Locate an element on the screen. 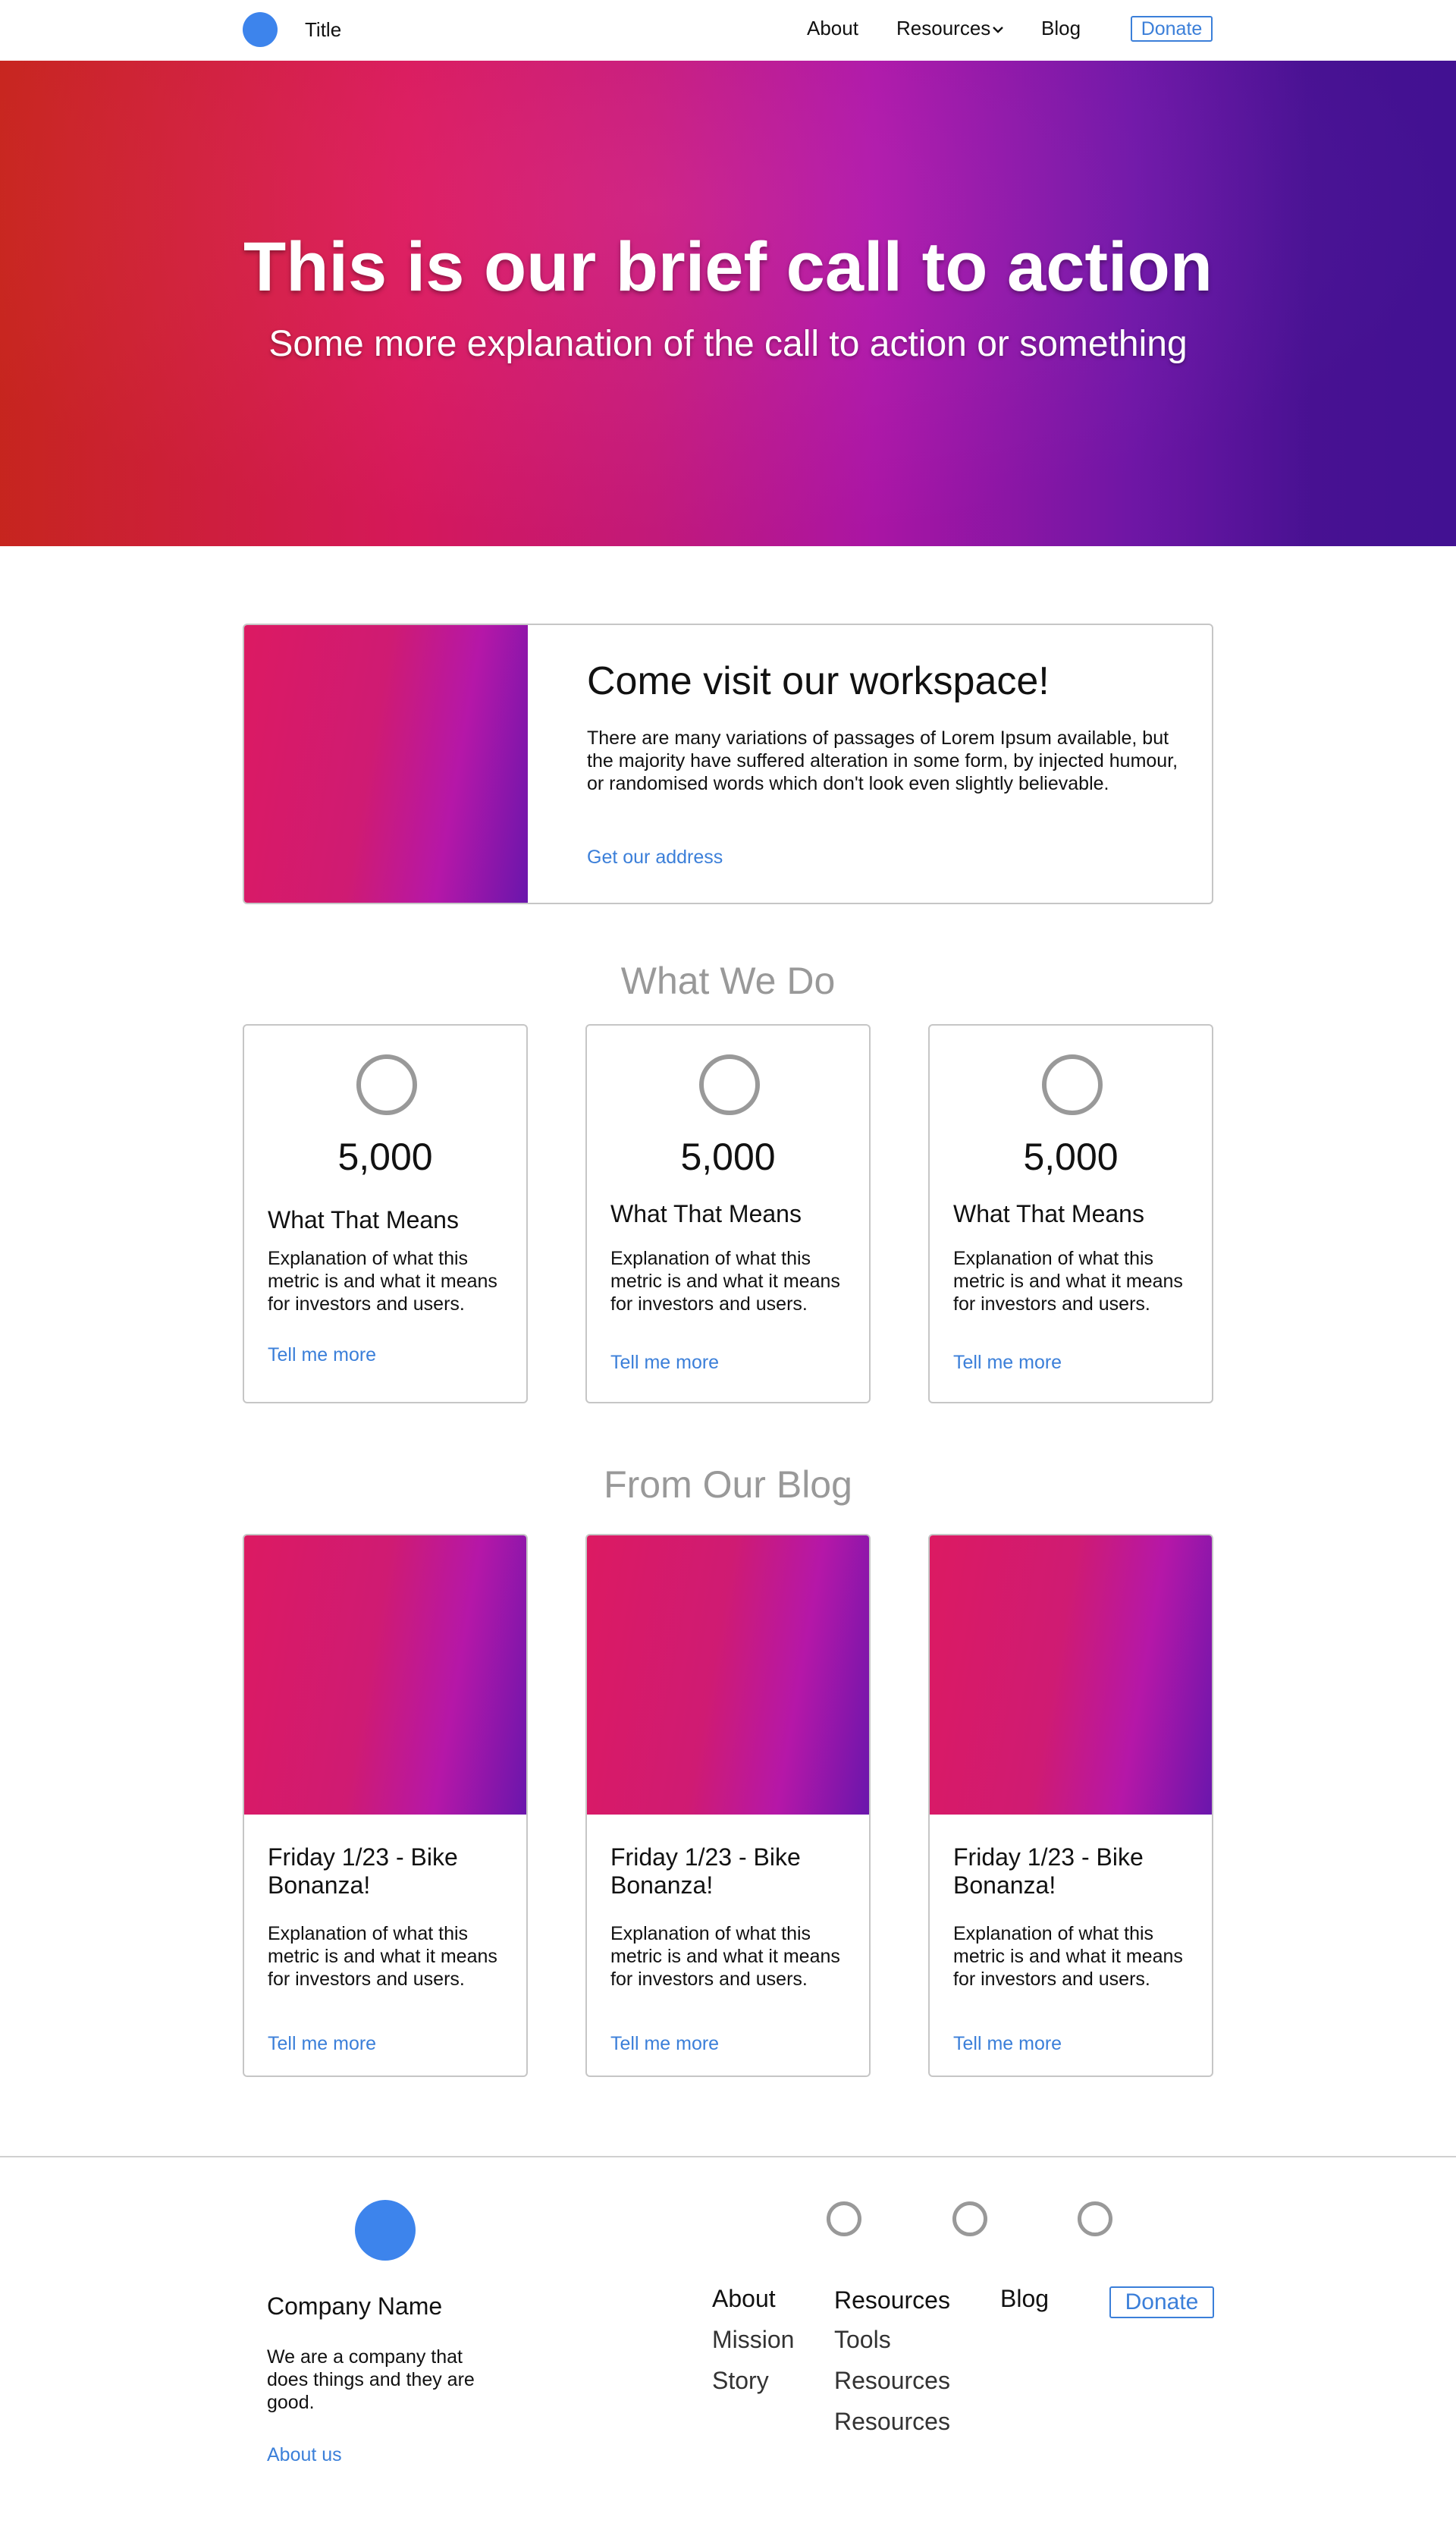  footer-logo-icon is located at coordinates (385, 2230).